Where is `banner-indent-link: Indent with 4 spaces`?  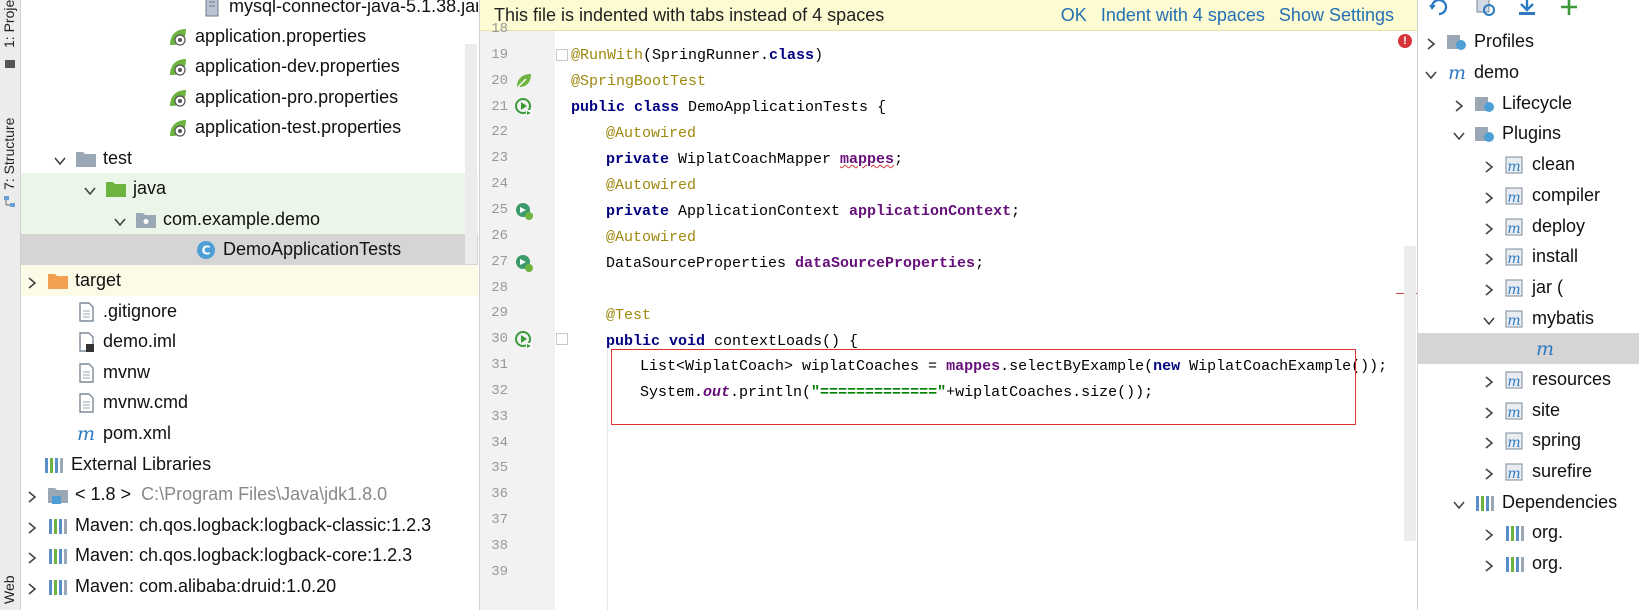
banner-indent-link: Indent with 4 spaces is located at coordinates (1183, 15).